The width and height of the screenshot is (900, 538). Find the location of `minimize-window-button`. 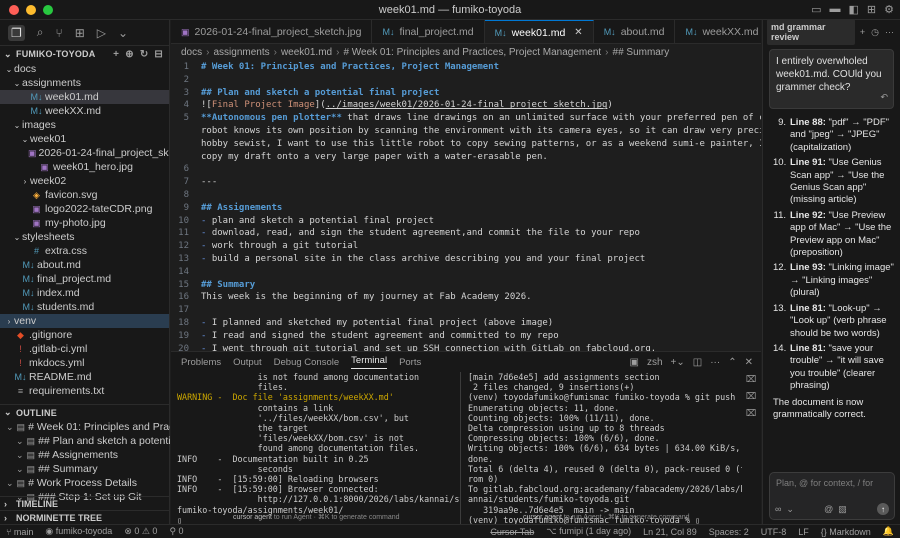

minimize-window-button is located at coordinates (31, 9).